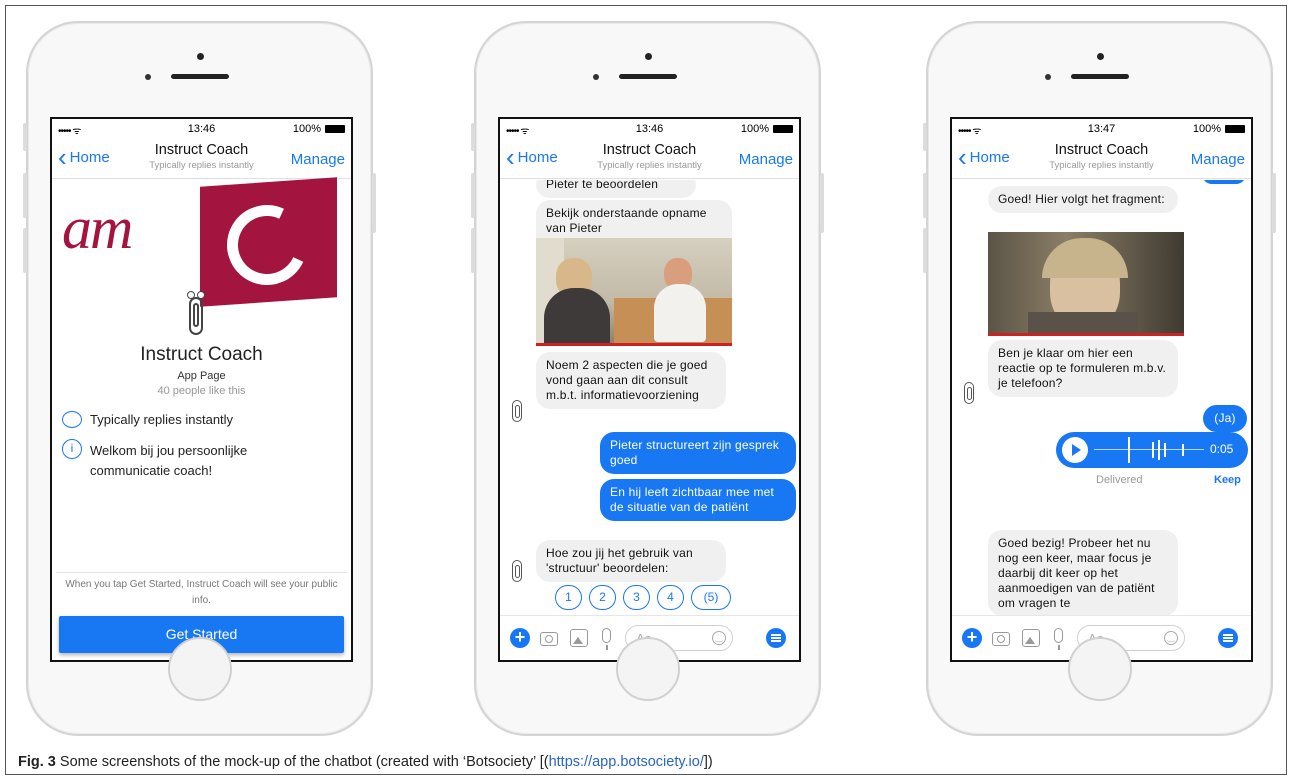 The image size is (1292, 780). What do you see at coordinates (602, 597) in the screenshot?
I see `quick-reply-2: 2` at bounding box center [602, 597].